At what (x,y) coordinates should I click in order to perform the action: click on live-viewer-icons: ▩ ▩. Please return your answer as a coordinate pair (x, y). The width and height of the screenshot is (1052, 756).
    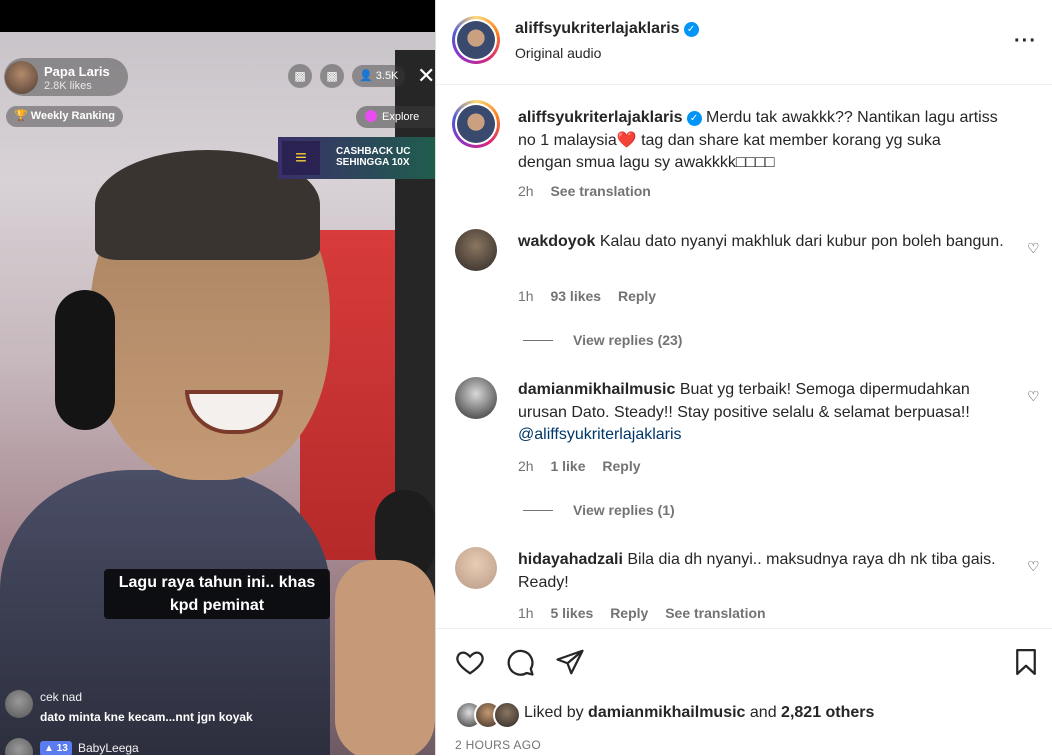
    Looking at the image, I should click on (316, 76).